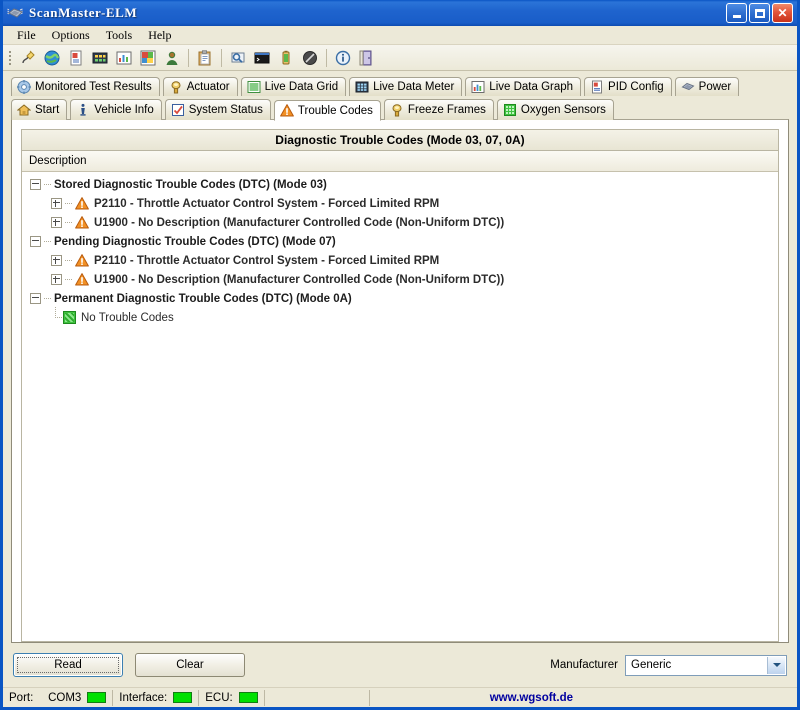 This screenshot has height=710, width=800. I want to click on tab-start: Start, so click(39, 109).